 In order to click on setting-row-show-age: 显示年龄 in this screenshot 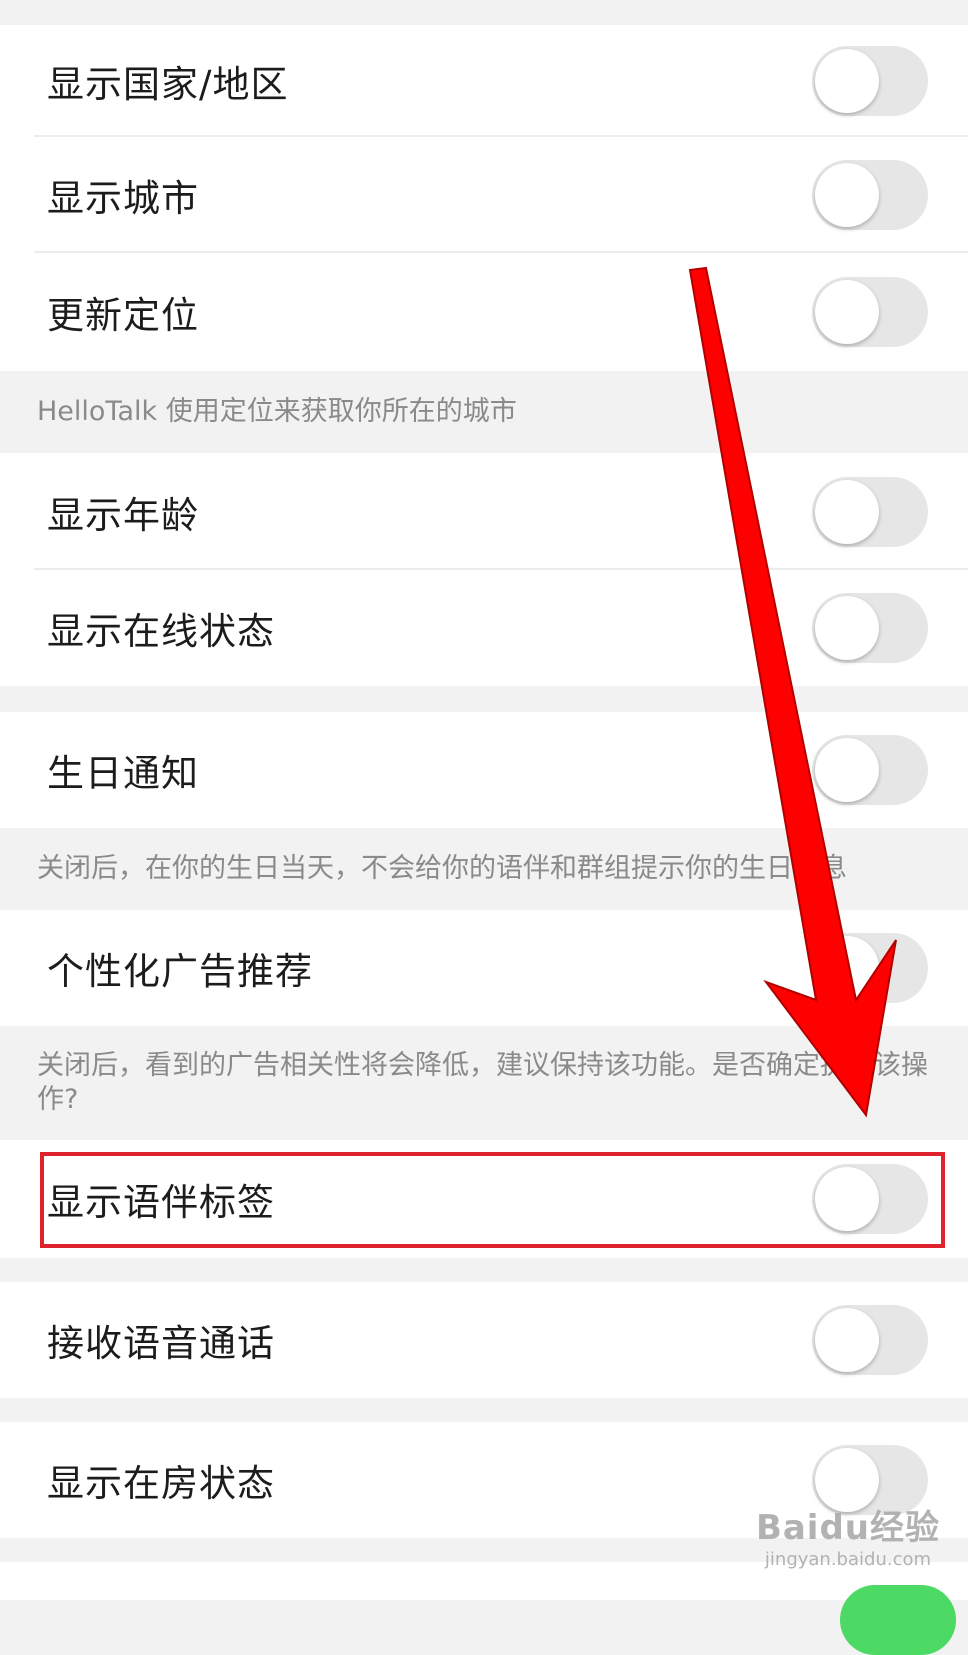, I will do `click(484, 511)`.